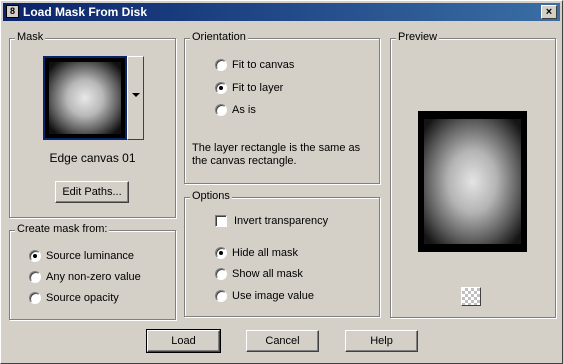  What do you see at coordinates (549, 12) in the screenshot?
I see `close-button: ×` at bounding box center [549, 12].